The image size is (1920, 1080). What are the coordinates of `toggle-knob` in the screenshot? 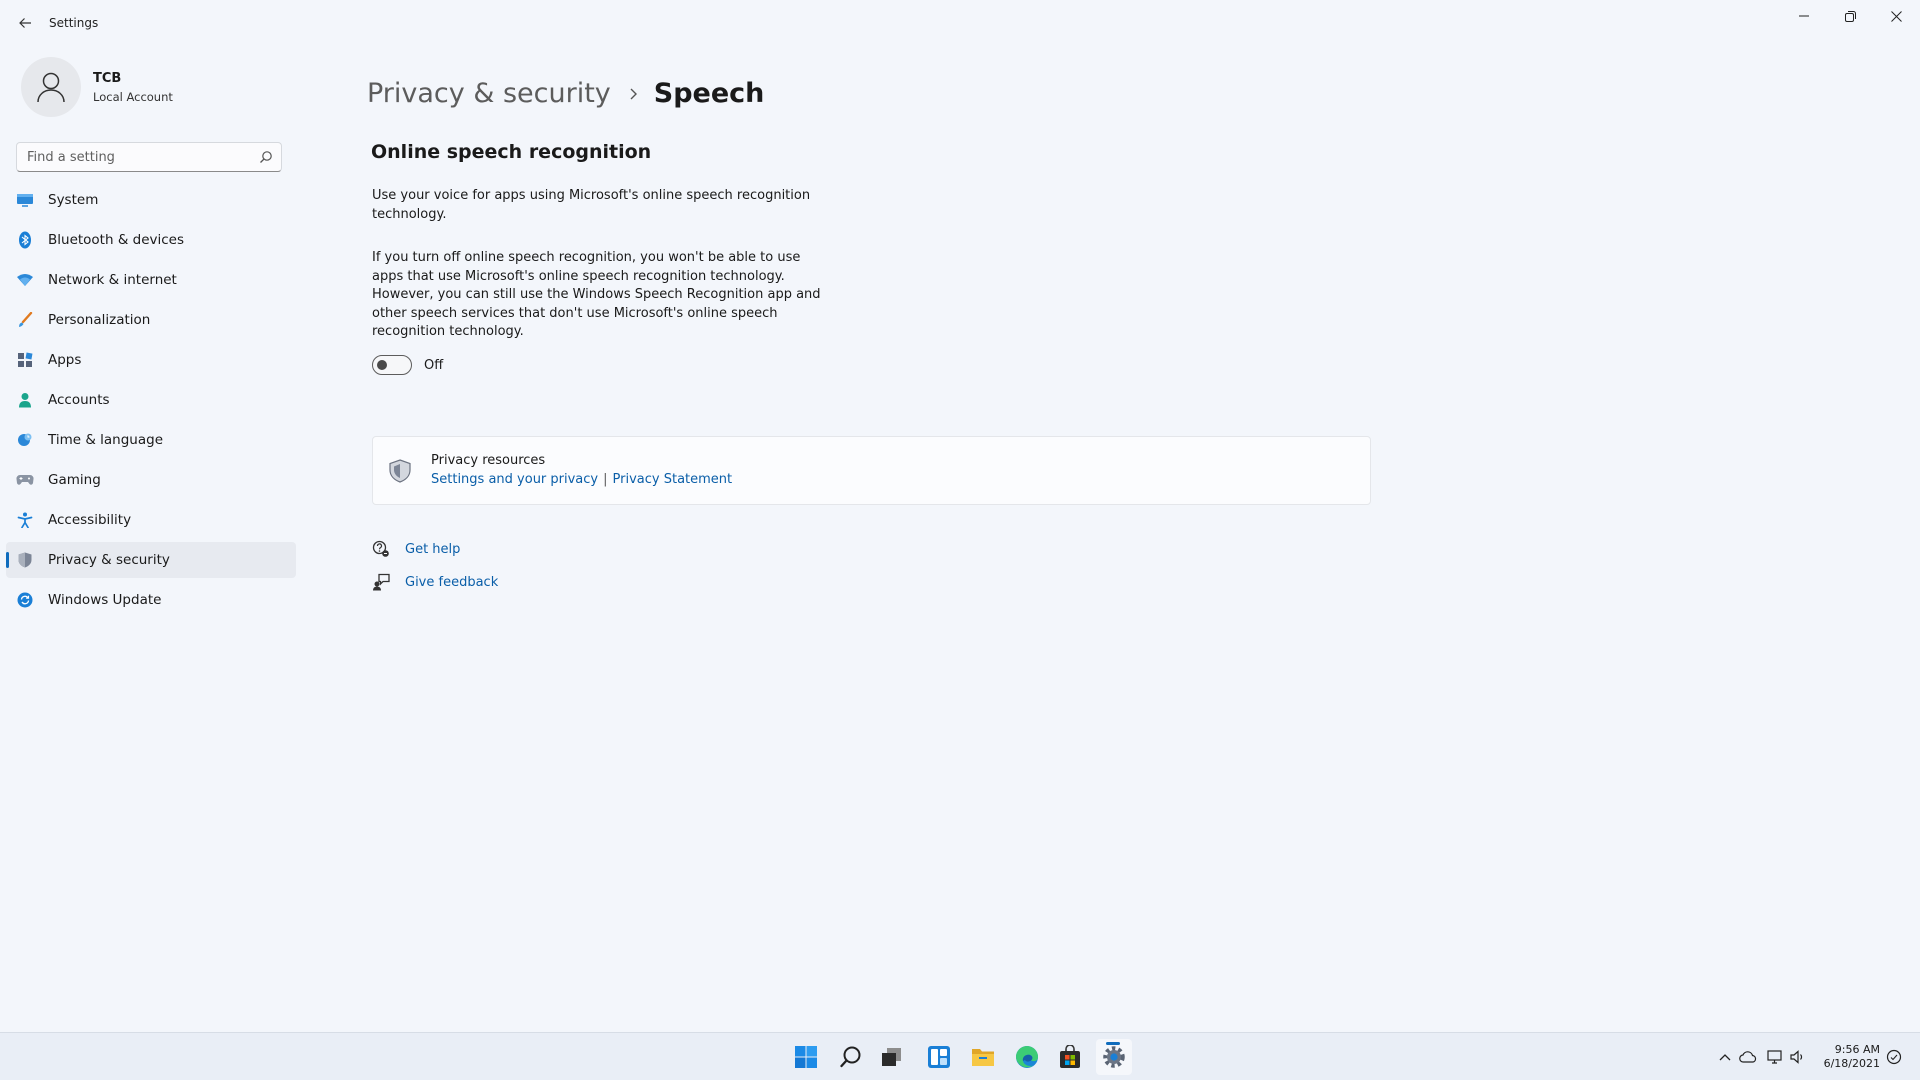 It's located at (382, 365).